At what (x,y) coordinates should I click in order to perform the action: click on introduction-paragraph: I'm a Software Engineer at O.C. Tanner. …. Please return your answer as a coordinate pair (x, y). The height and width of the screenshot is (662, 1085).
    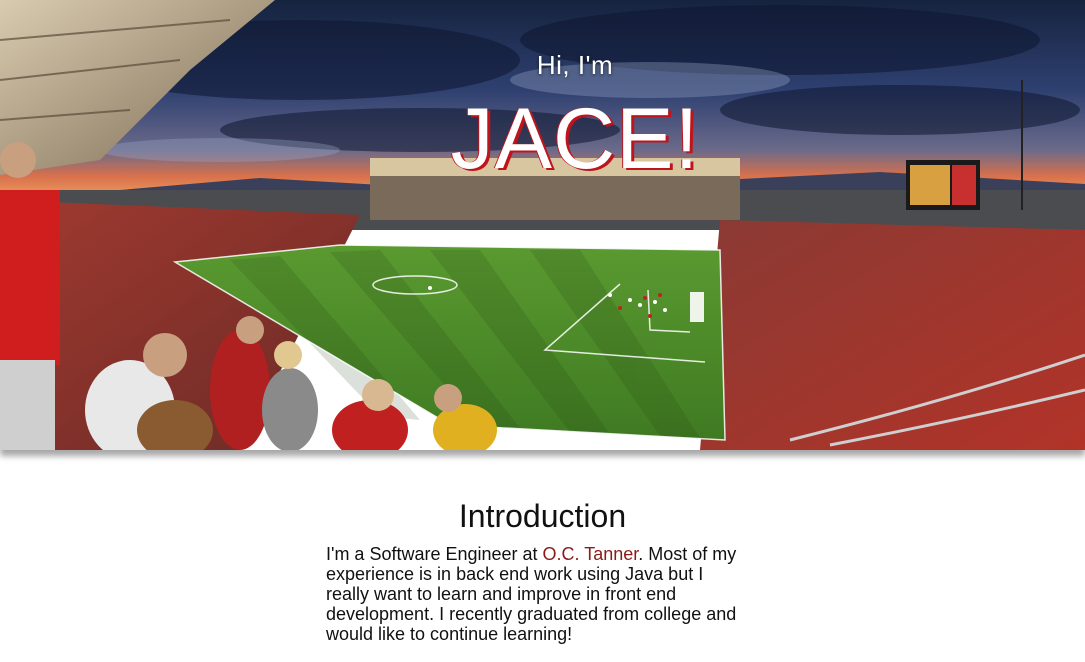
    Looking at the image, I should click on (536, 594).